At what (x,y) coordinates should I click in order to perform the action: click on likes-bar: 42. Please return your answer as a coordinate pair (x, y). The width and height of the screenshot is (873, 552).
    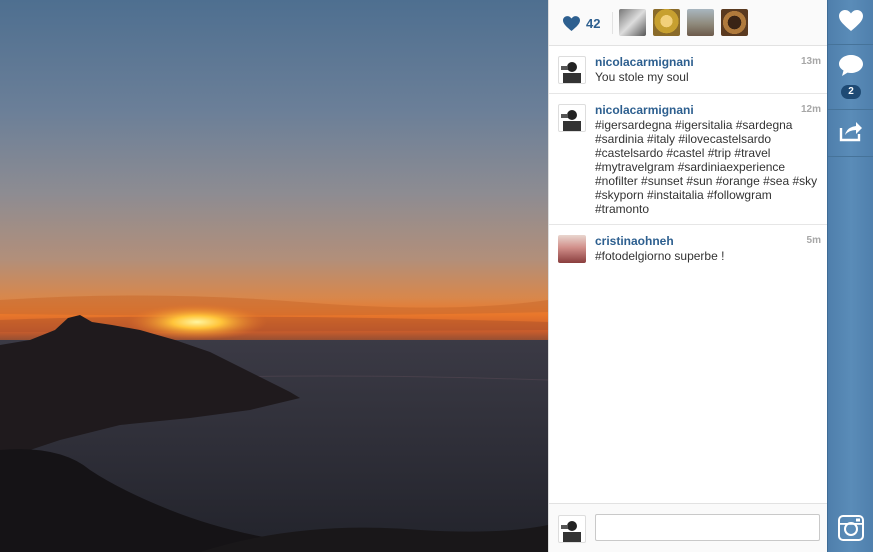
    Looking at the image, I should click on (688, 23).